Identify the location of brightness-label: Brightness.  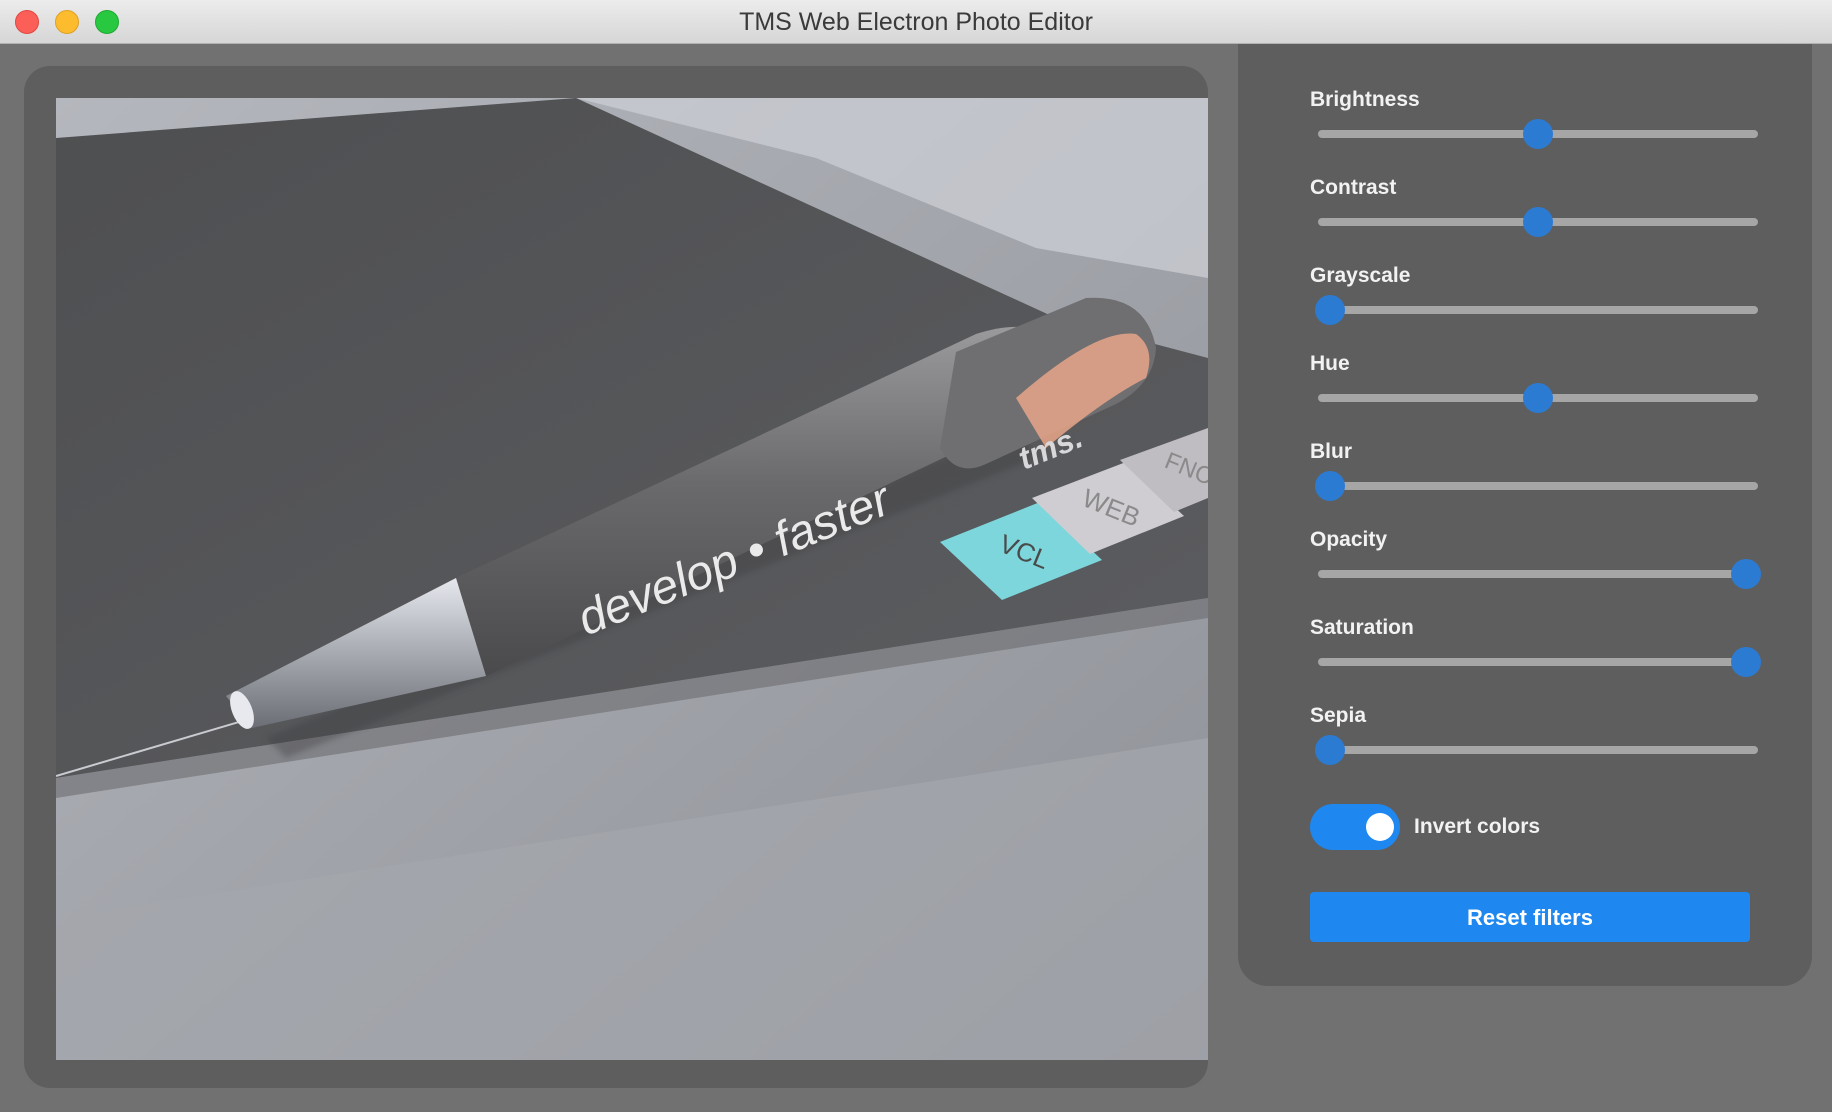
(1365, 99).